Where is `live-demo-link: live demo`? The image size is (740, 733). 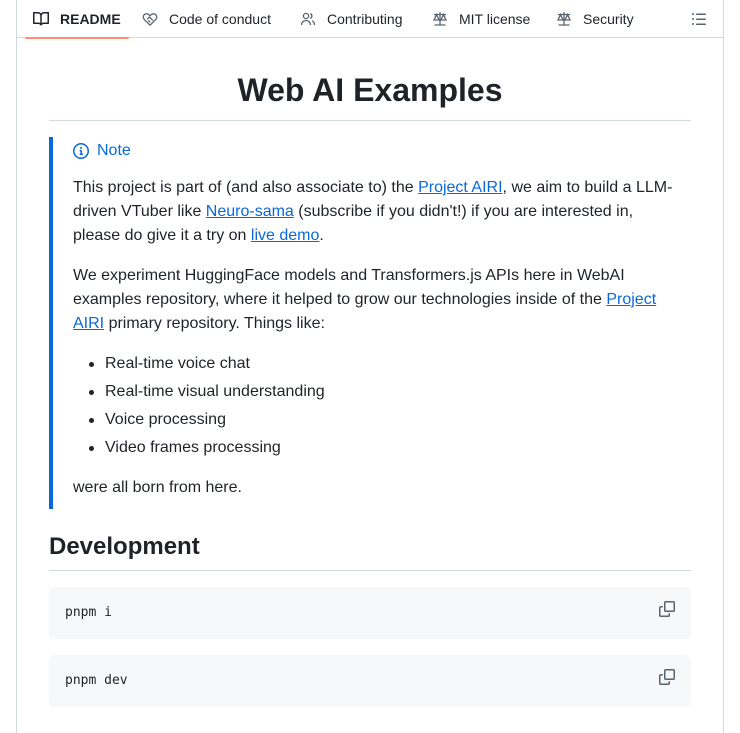
live-demo-link: live demo is located at coordinates (285, 235).